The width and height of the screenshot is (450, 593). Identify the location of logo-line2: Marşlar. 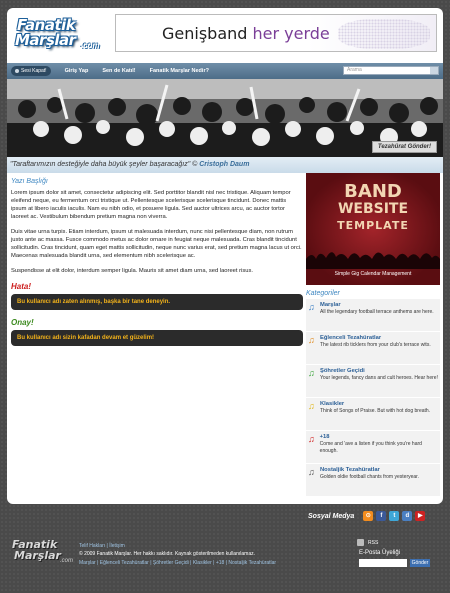
(45, 40).